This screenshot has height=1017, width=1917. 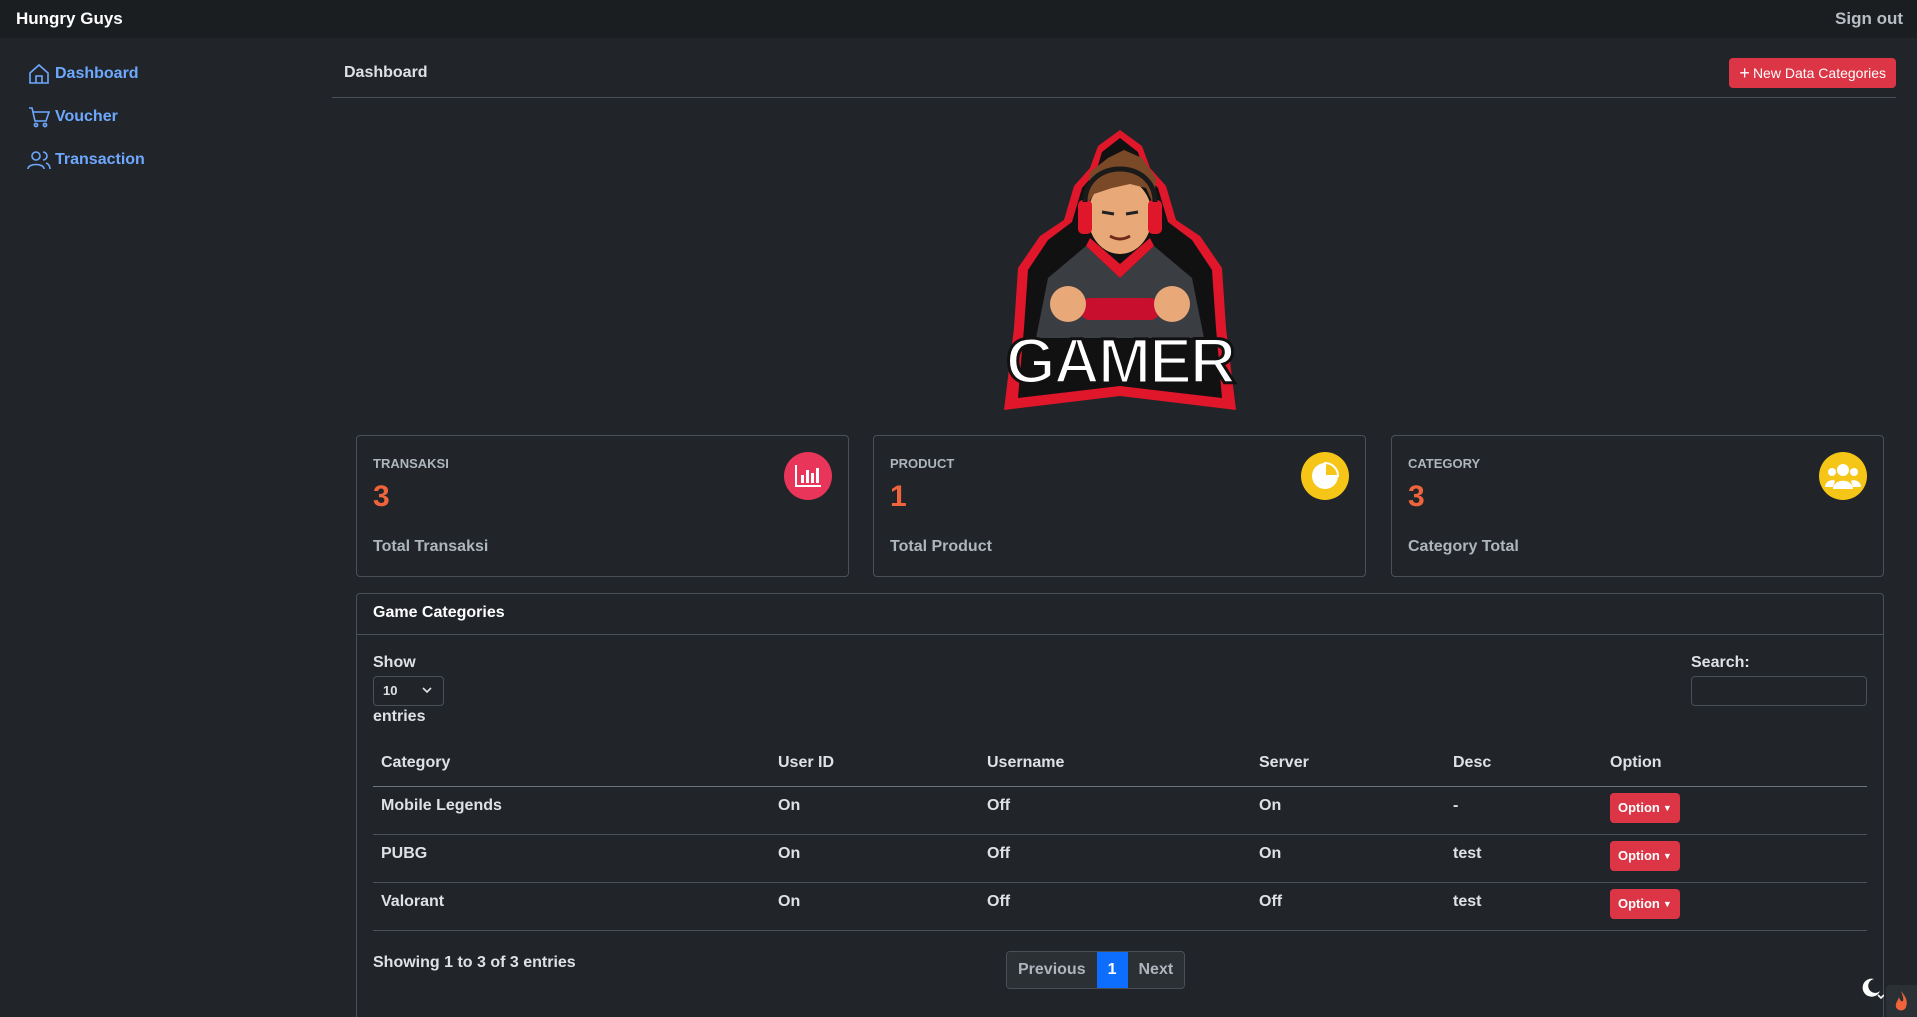 I want to click on cart-icon, so click(x=40, y=117).